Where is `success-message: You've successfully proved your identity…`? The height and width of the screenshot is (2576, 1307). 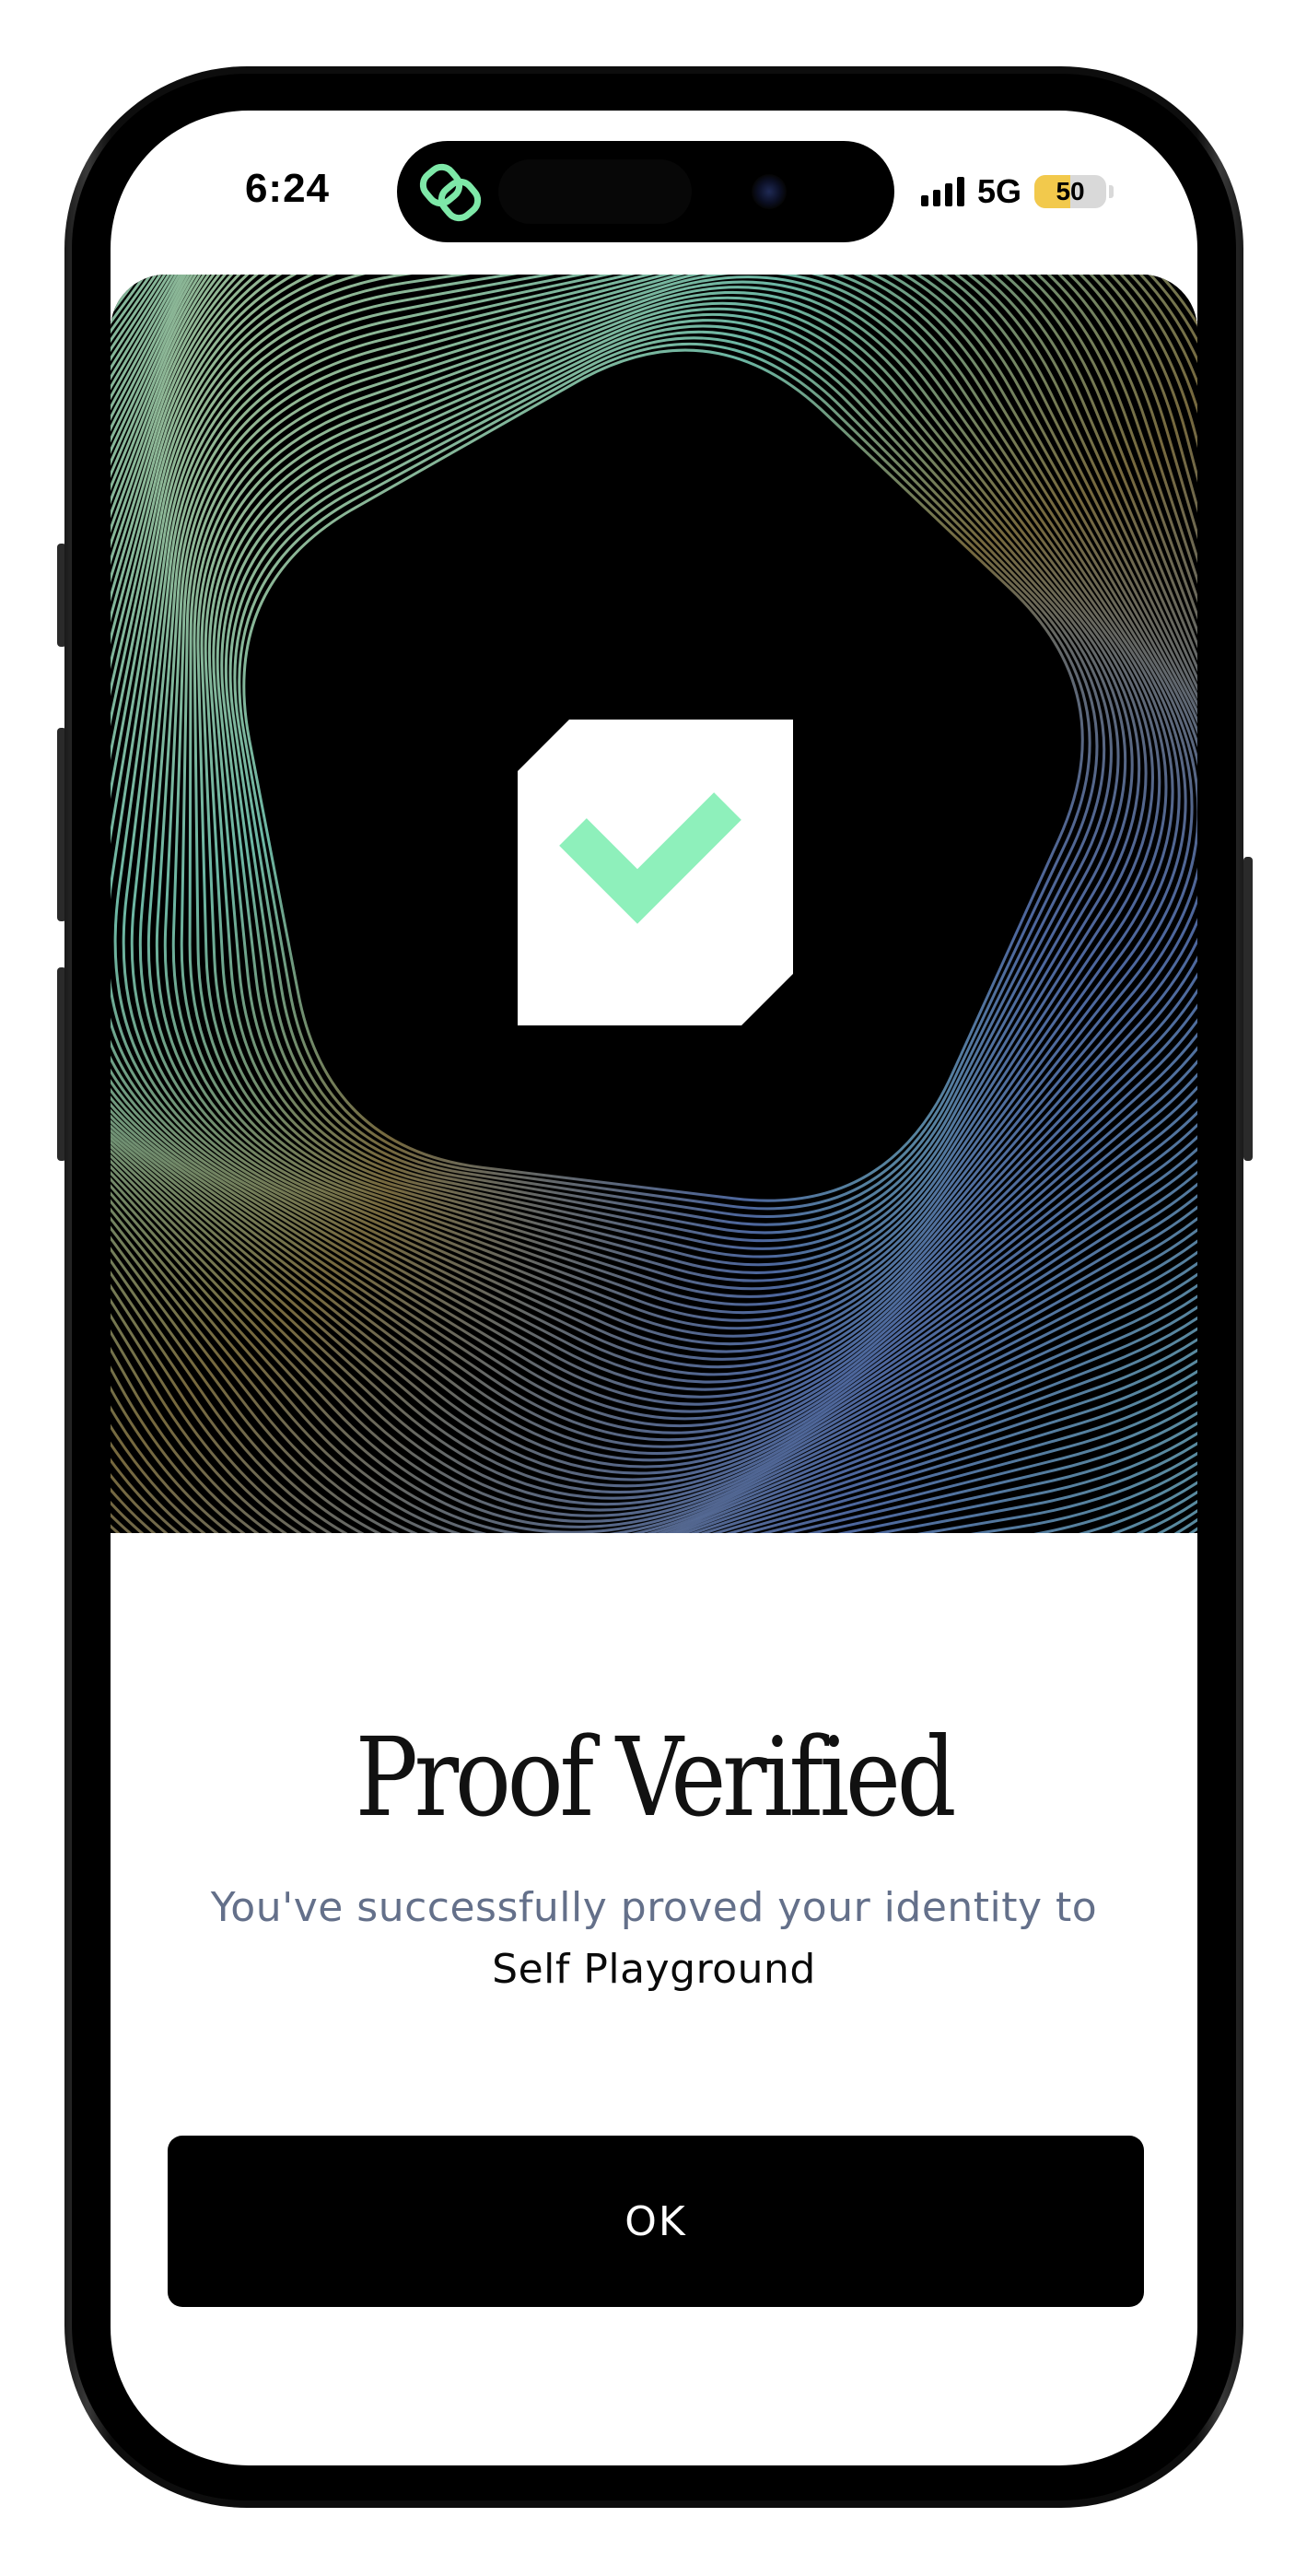 success-message: You've successfully proved your identity… is located at coordinates (654, 1907).